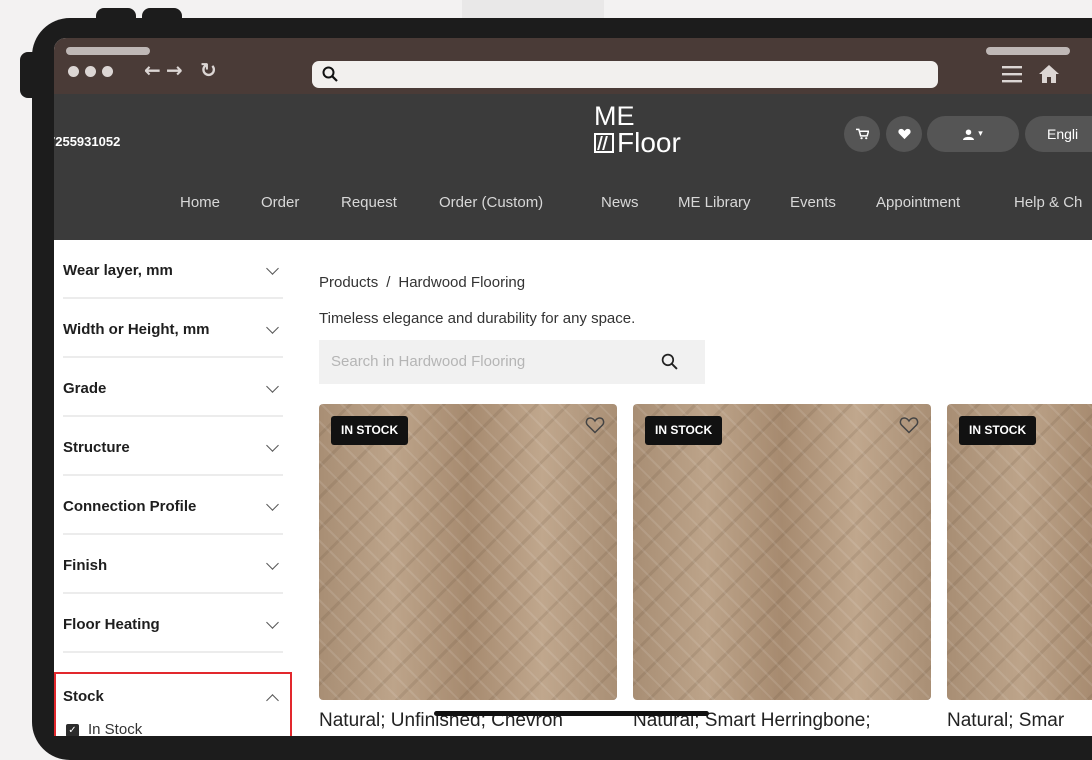 The image size is (1092, 760). I want to click on forward-arrow-icon: →, so click(174, 70).